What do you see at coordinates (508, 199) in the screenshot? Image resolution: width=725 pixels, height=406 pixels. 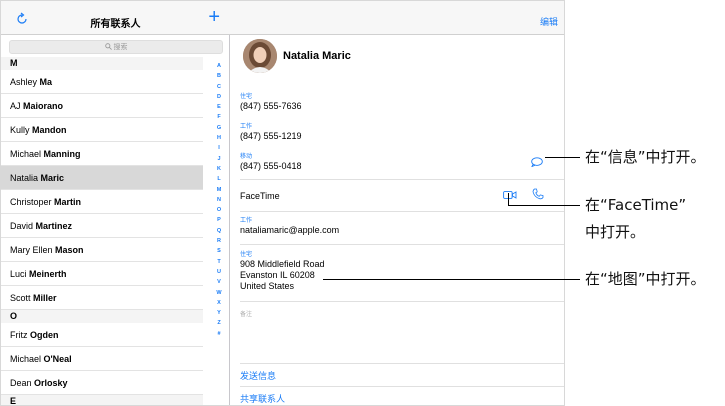 I see `callout-line-facetime-vertical` at bounding box center [508, 199].